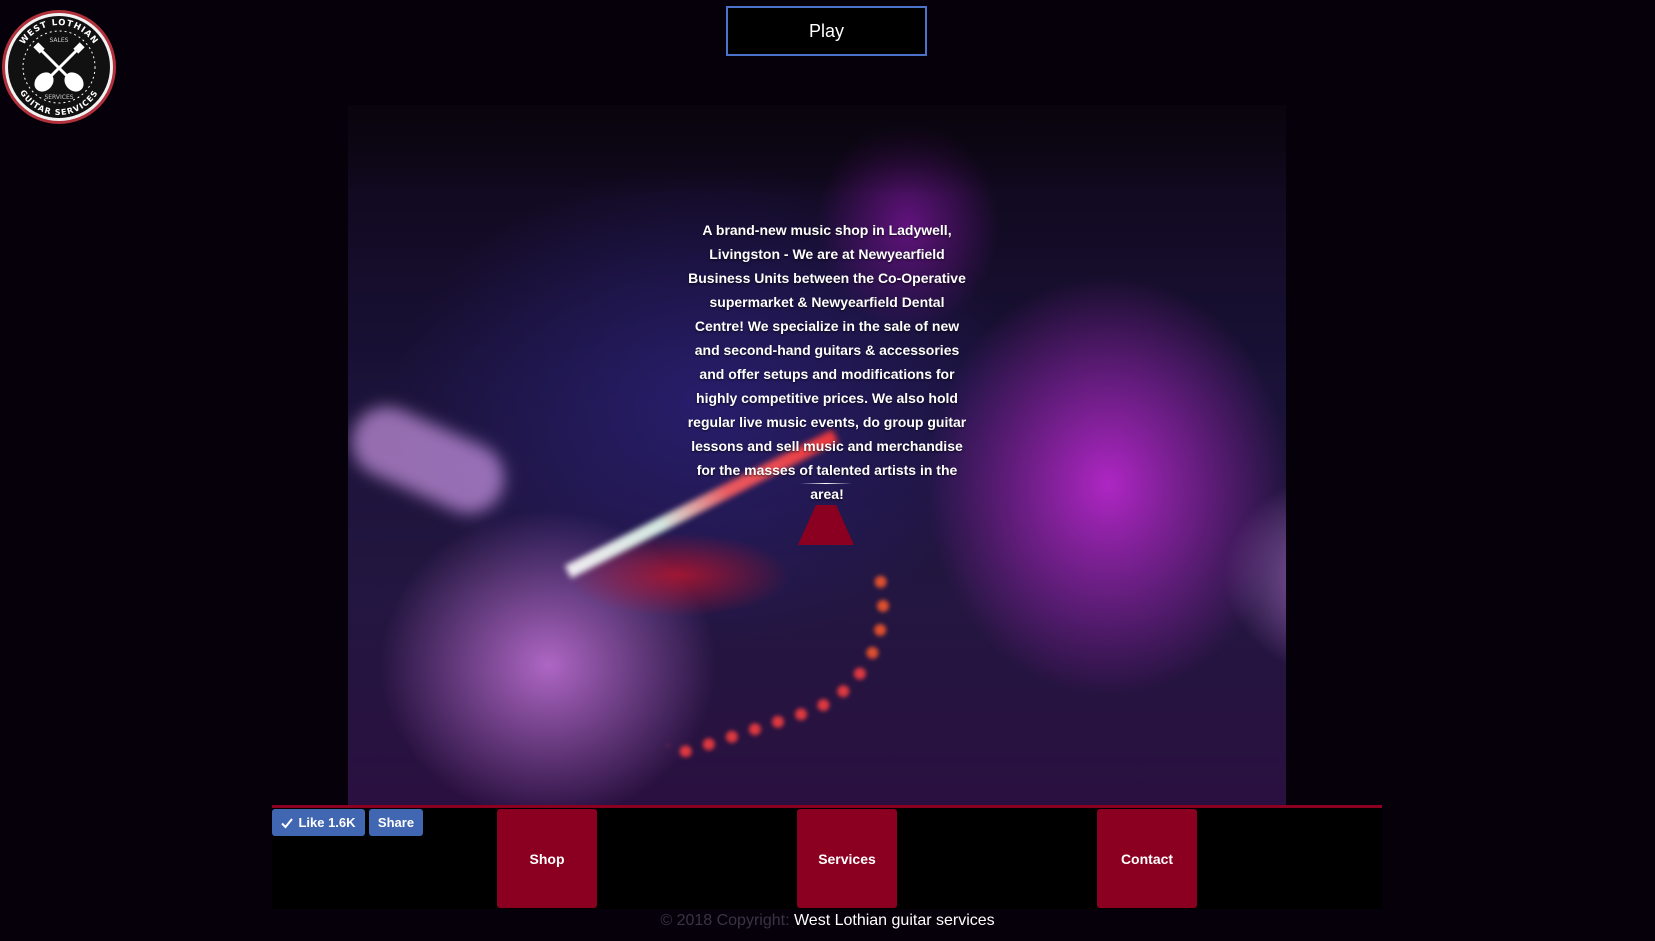 The height and width of the screenshot is (941, 1655). I want to click on facebook-like-label: Like 1.6K, so click(327, 822).